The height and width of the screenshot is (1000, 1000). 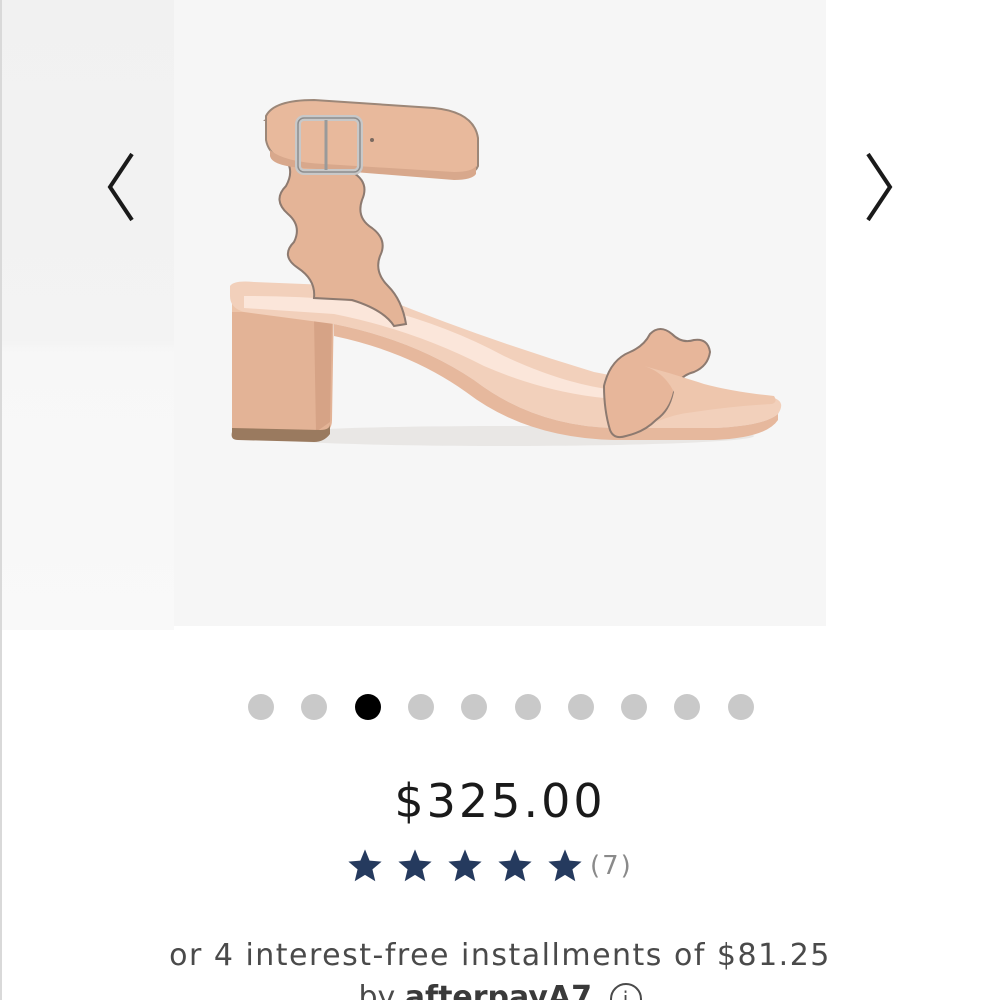 I want to click on chevron-right-icon, so click(x=879, y=187).